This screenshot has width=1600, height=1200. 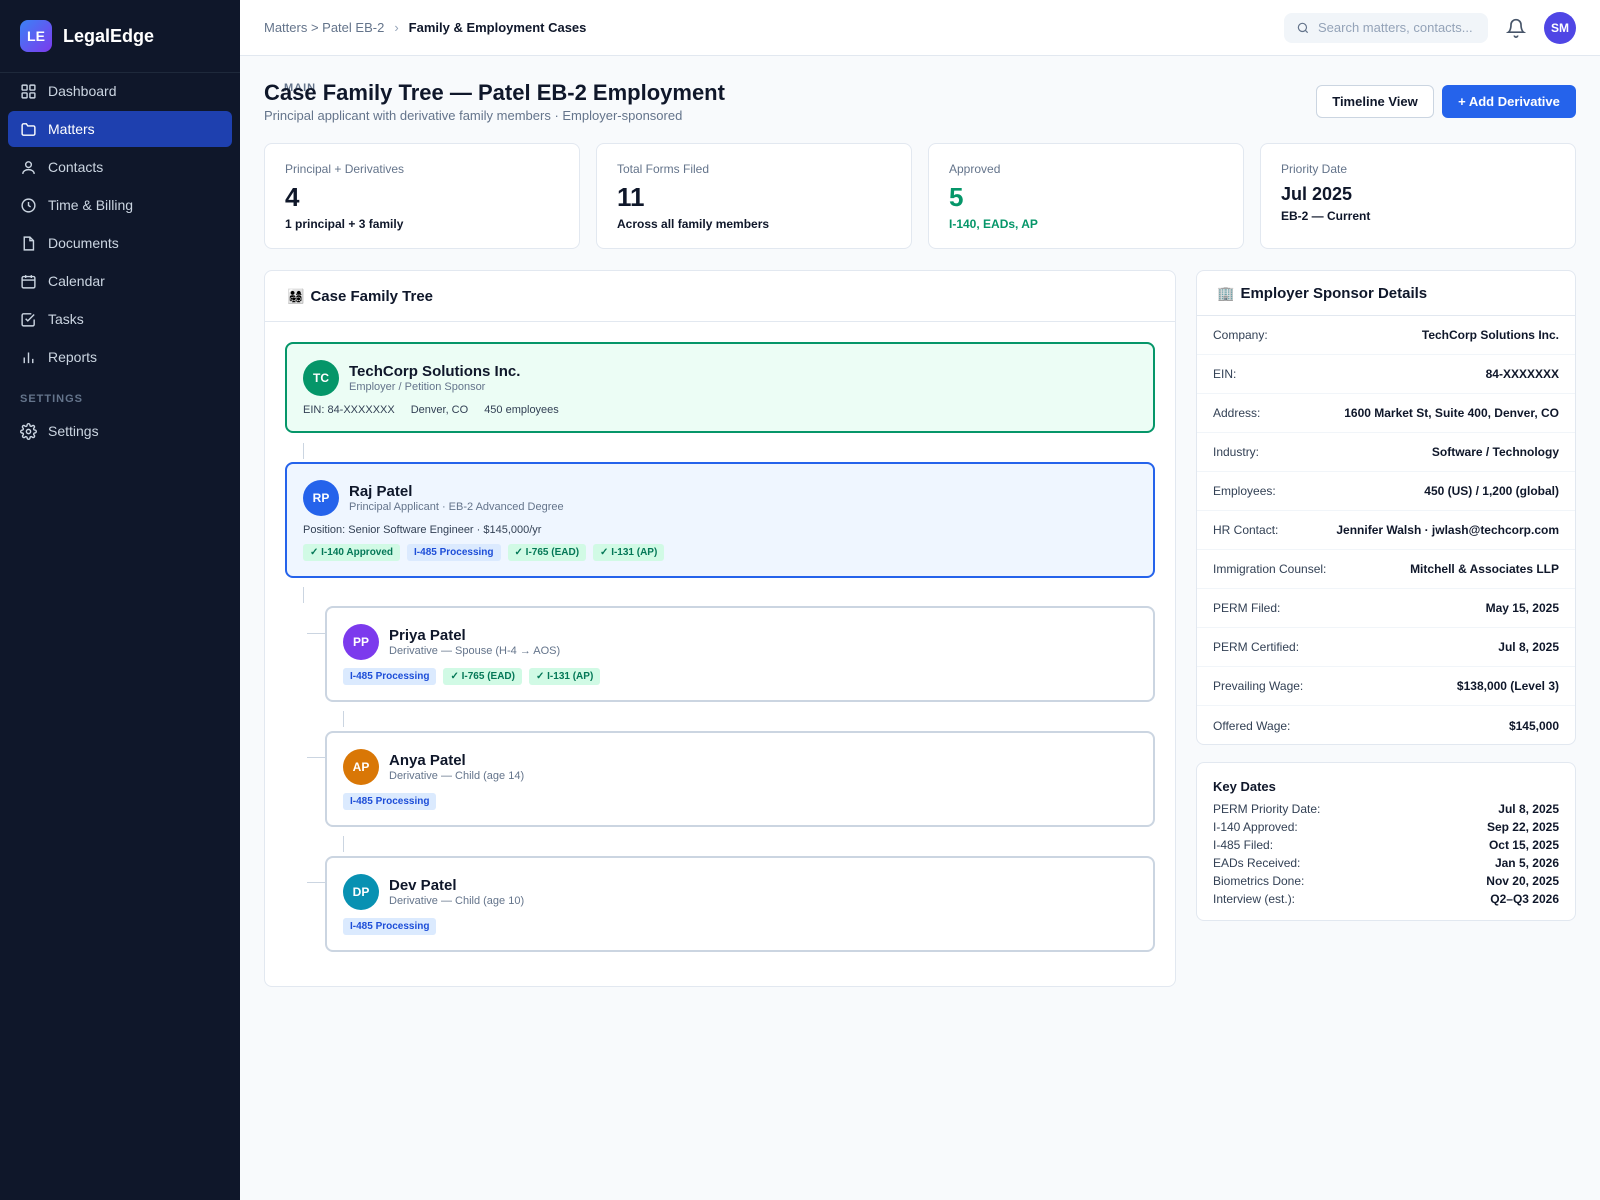 What do you see at coordinates (352, 552) in the screenshot?
I see `status-badge: ✓ I-140 Approved` at bounding box center [352, 552].